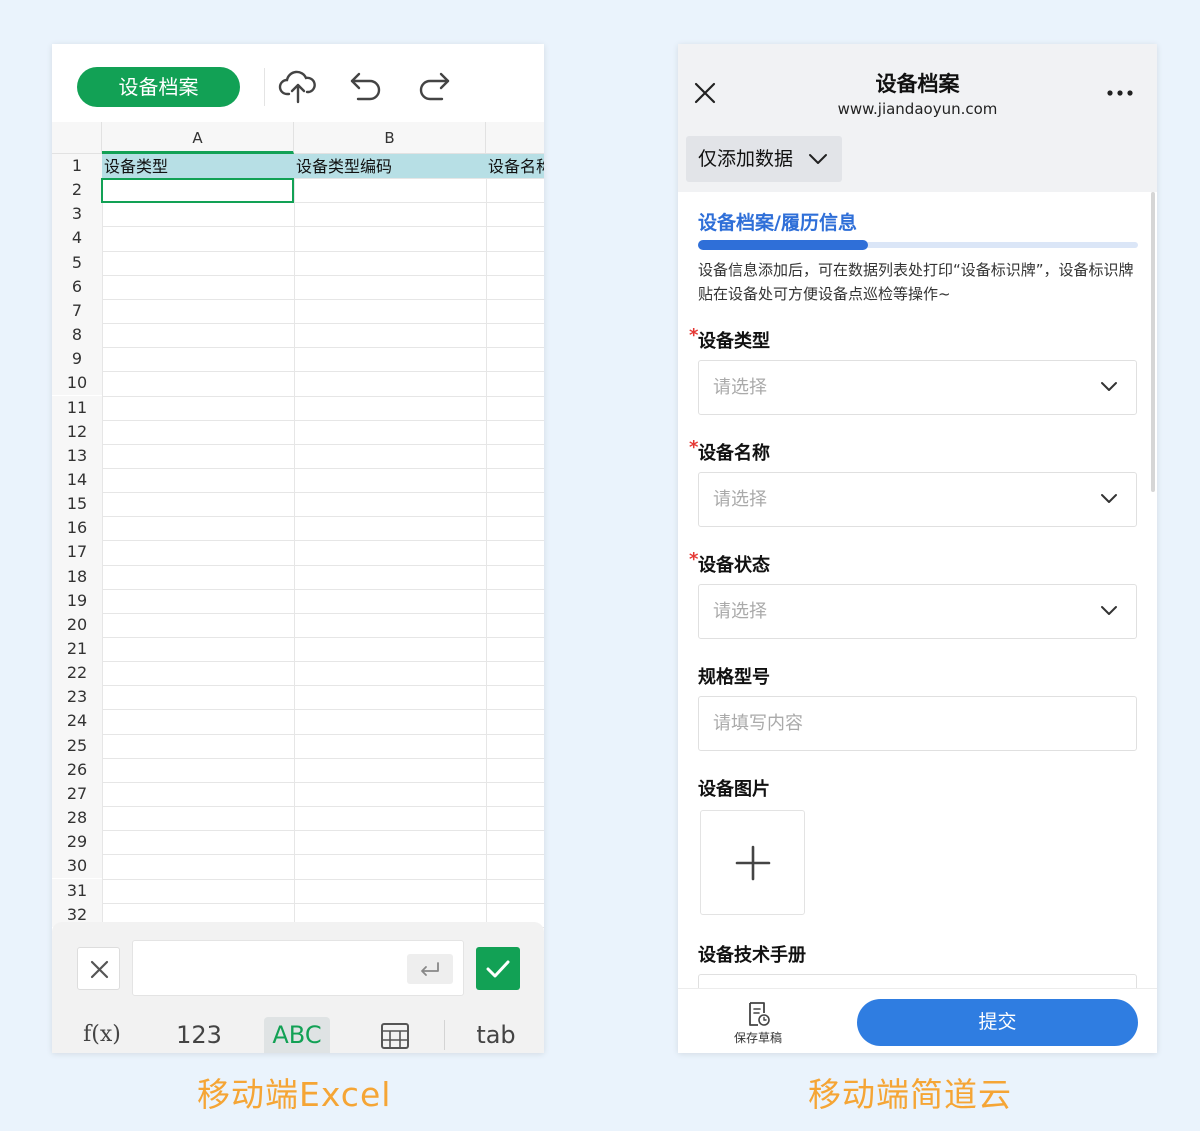 This screenshot has width=1200, height=1131. Describe the element at coordinates (1153, 342) in the screenshot. I see `scrollbar` at that location.